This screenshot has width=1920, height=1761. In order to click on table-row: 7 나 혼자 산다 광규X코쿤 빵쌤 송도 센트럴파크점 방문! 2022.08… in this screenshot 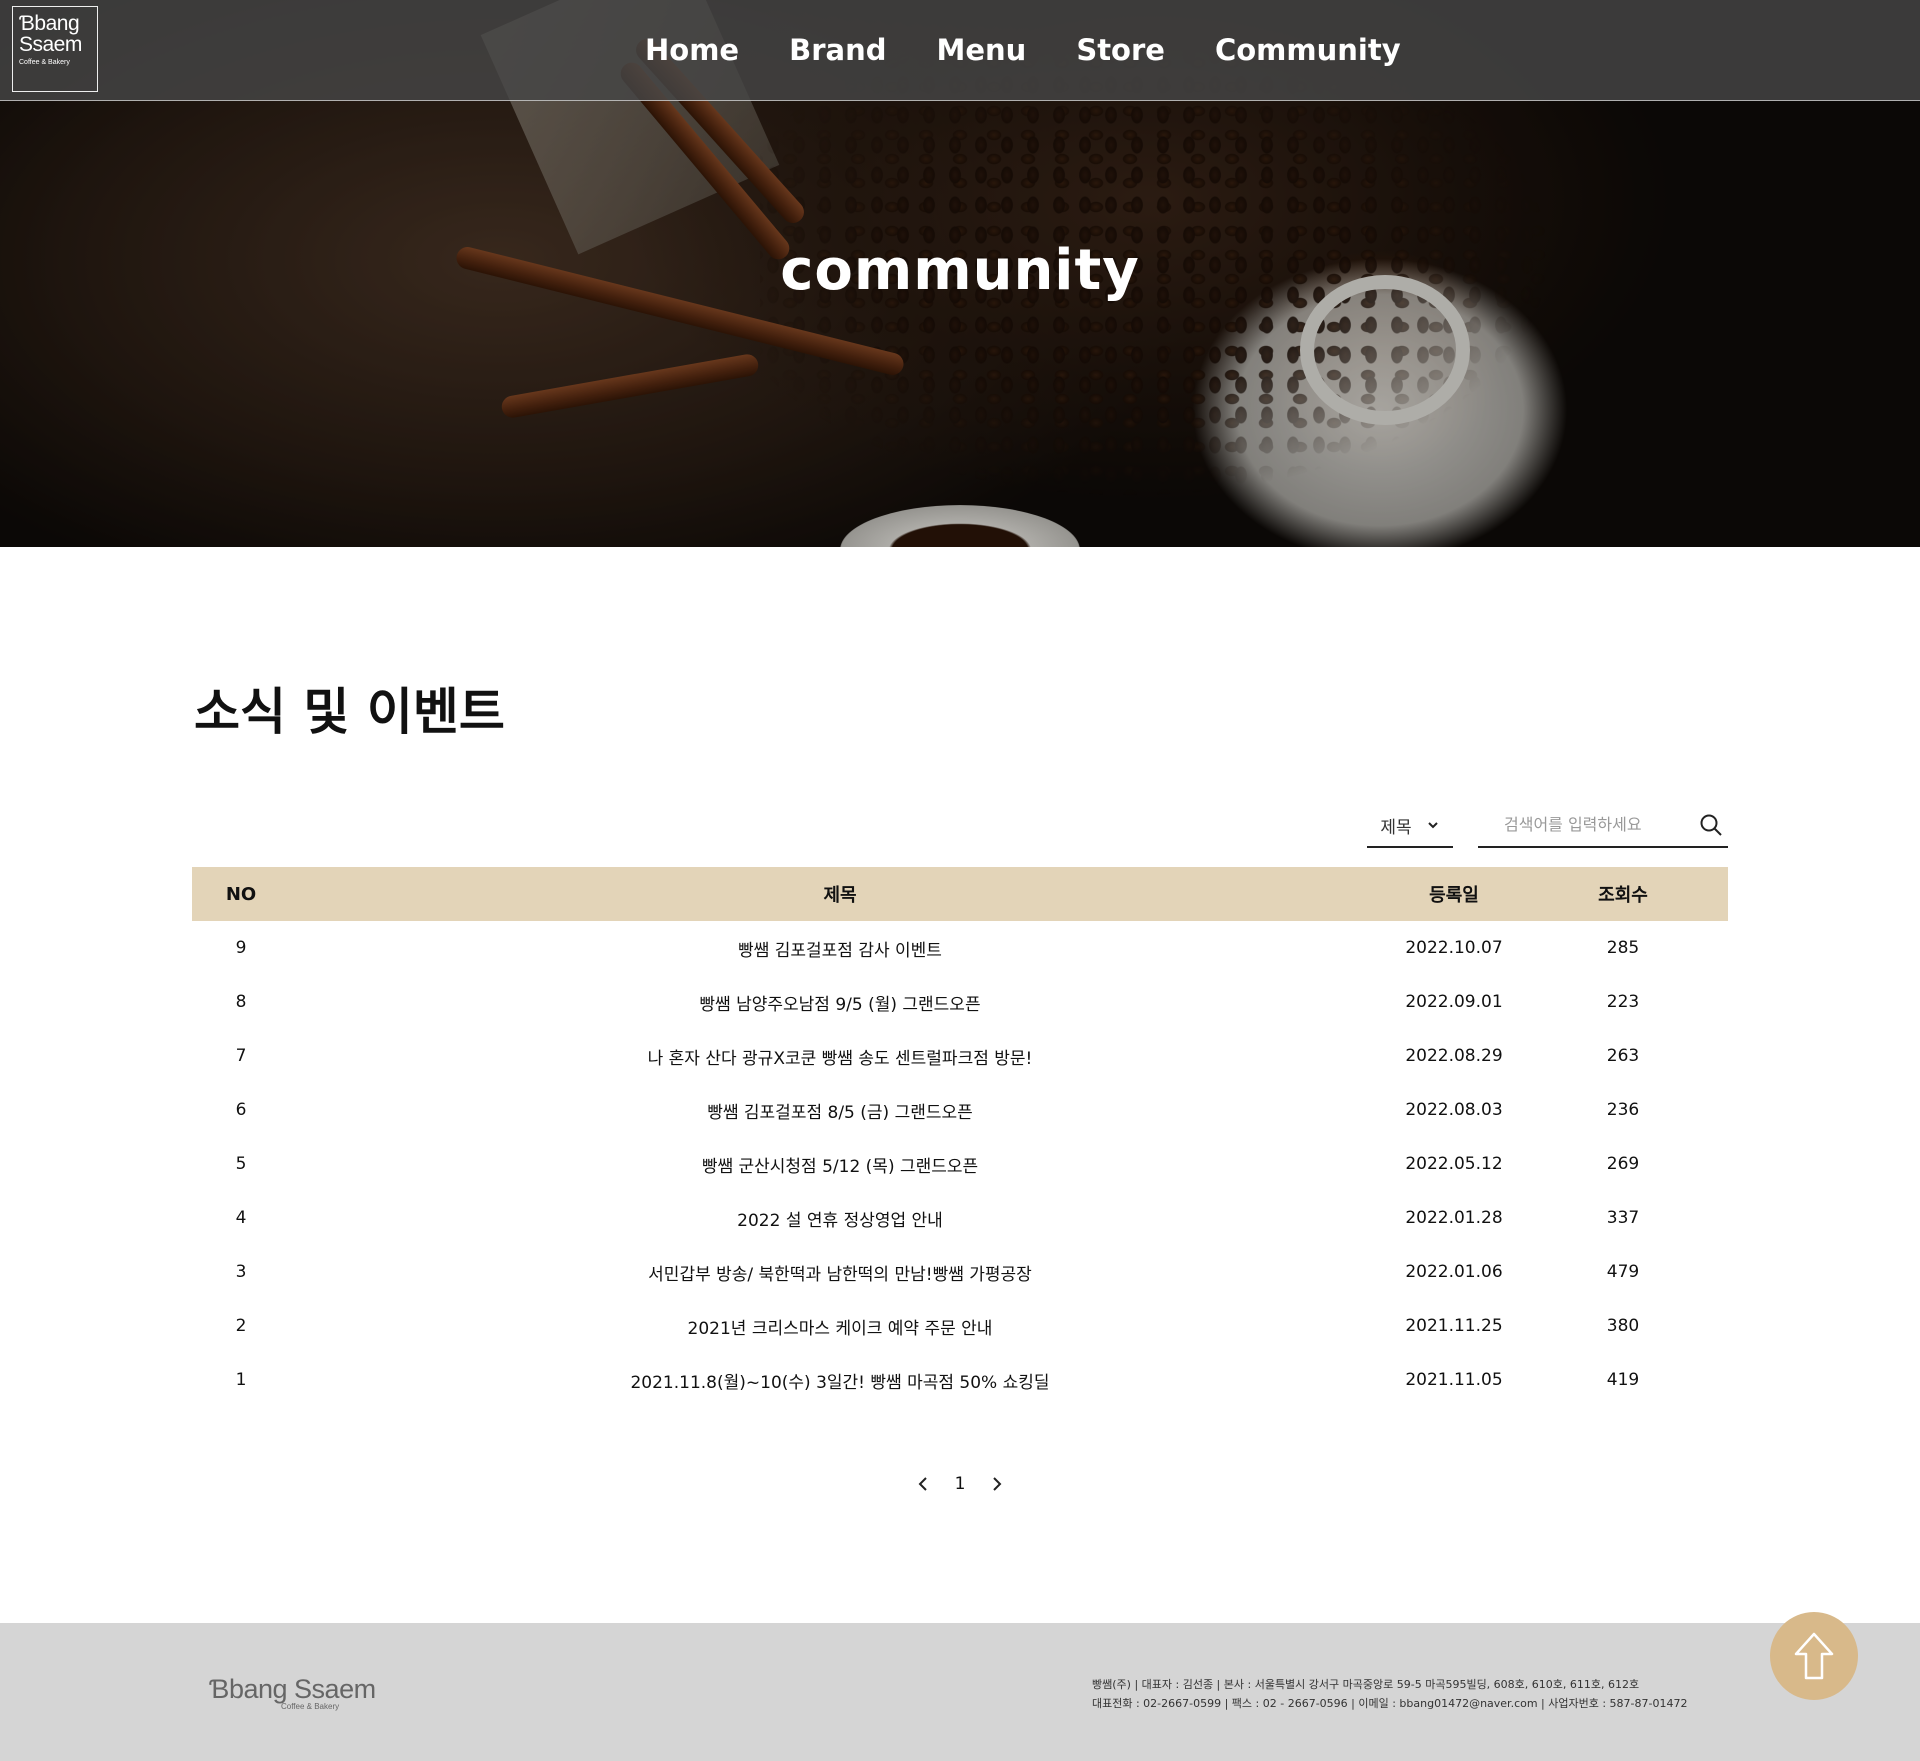, I will do `click(960, 1056)`.